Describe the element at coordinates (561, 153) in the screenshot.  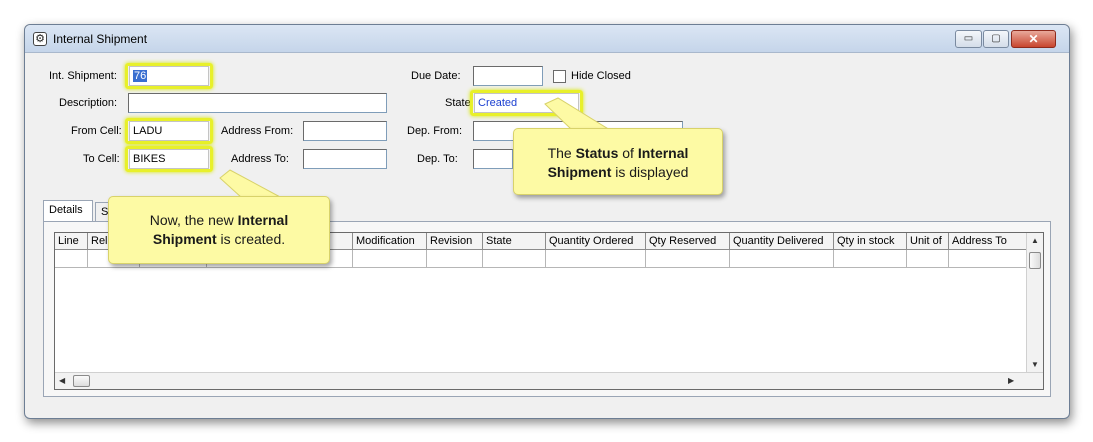
I see `status-callout-pre: The` at that location.